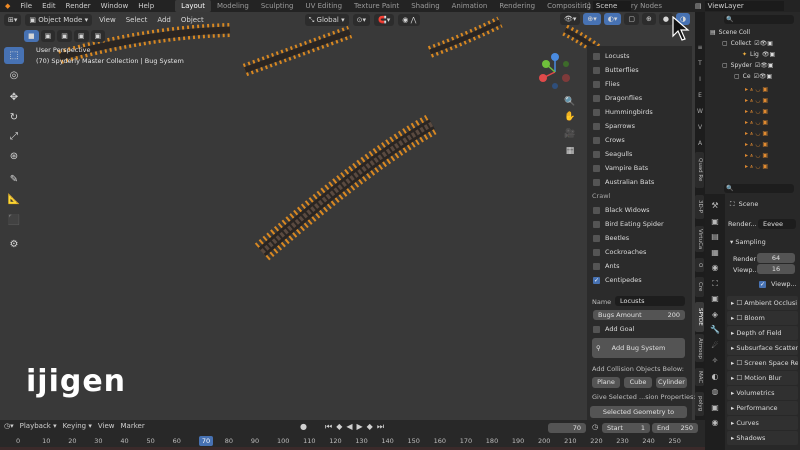 The height and width of the screenshot is (450, 800). Describe the element at coordinates (133, 426) in the screenshot. I see `marker-menu: Marker` at that location.